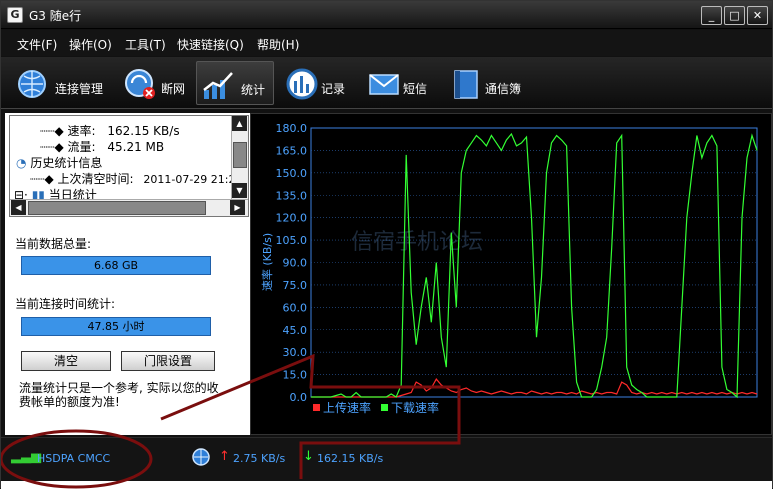  What do you see at coordinates (295, 375) in the screenshot?
I see `y-tick-label: 15.0` at bounding box center [295, 375].